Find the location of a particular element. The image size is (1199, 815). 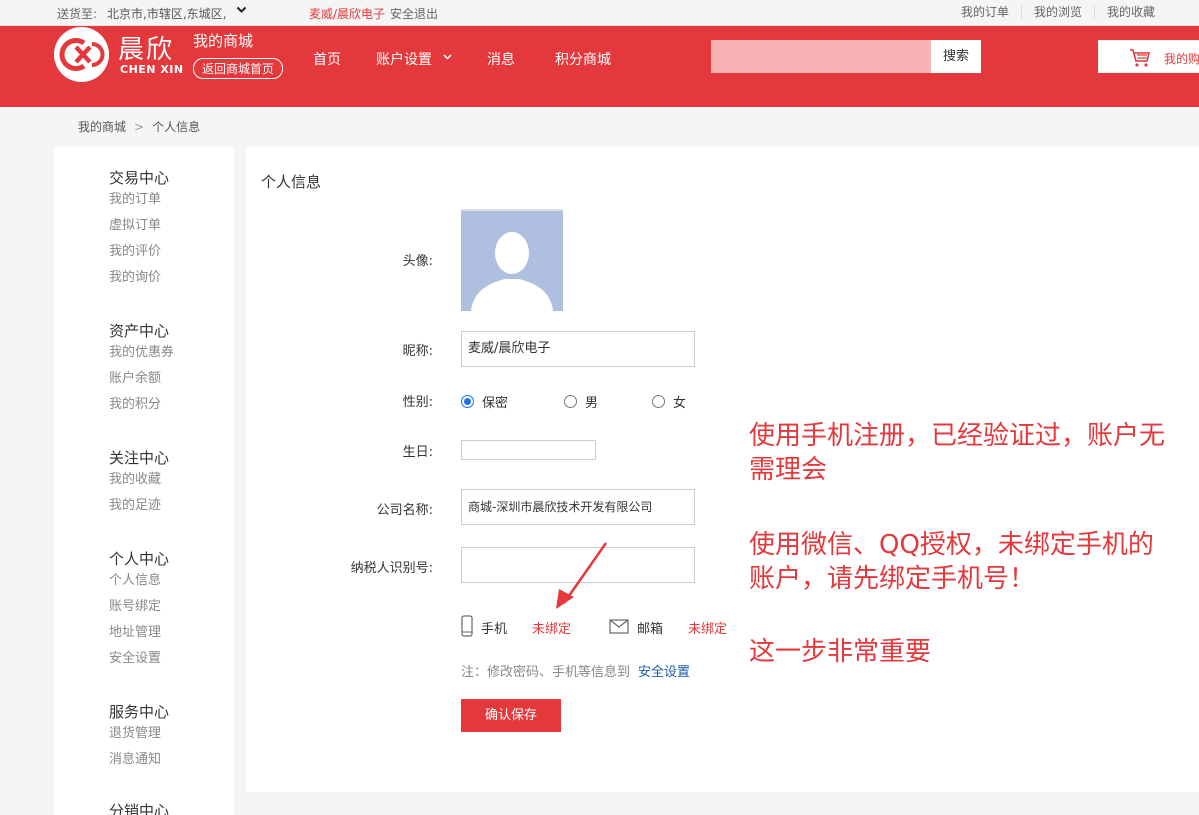

sidebar-group-distribution: 分销中心 is located at coordinates (139, 807).